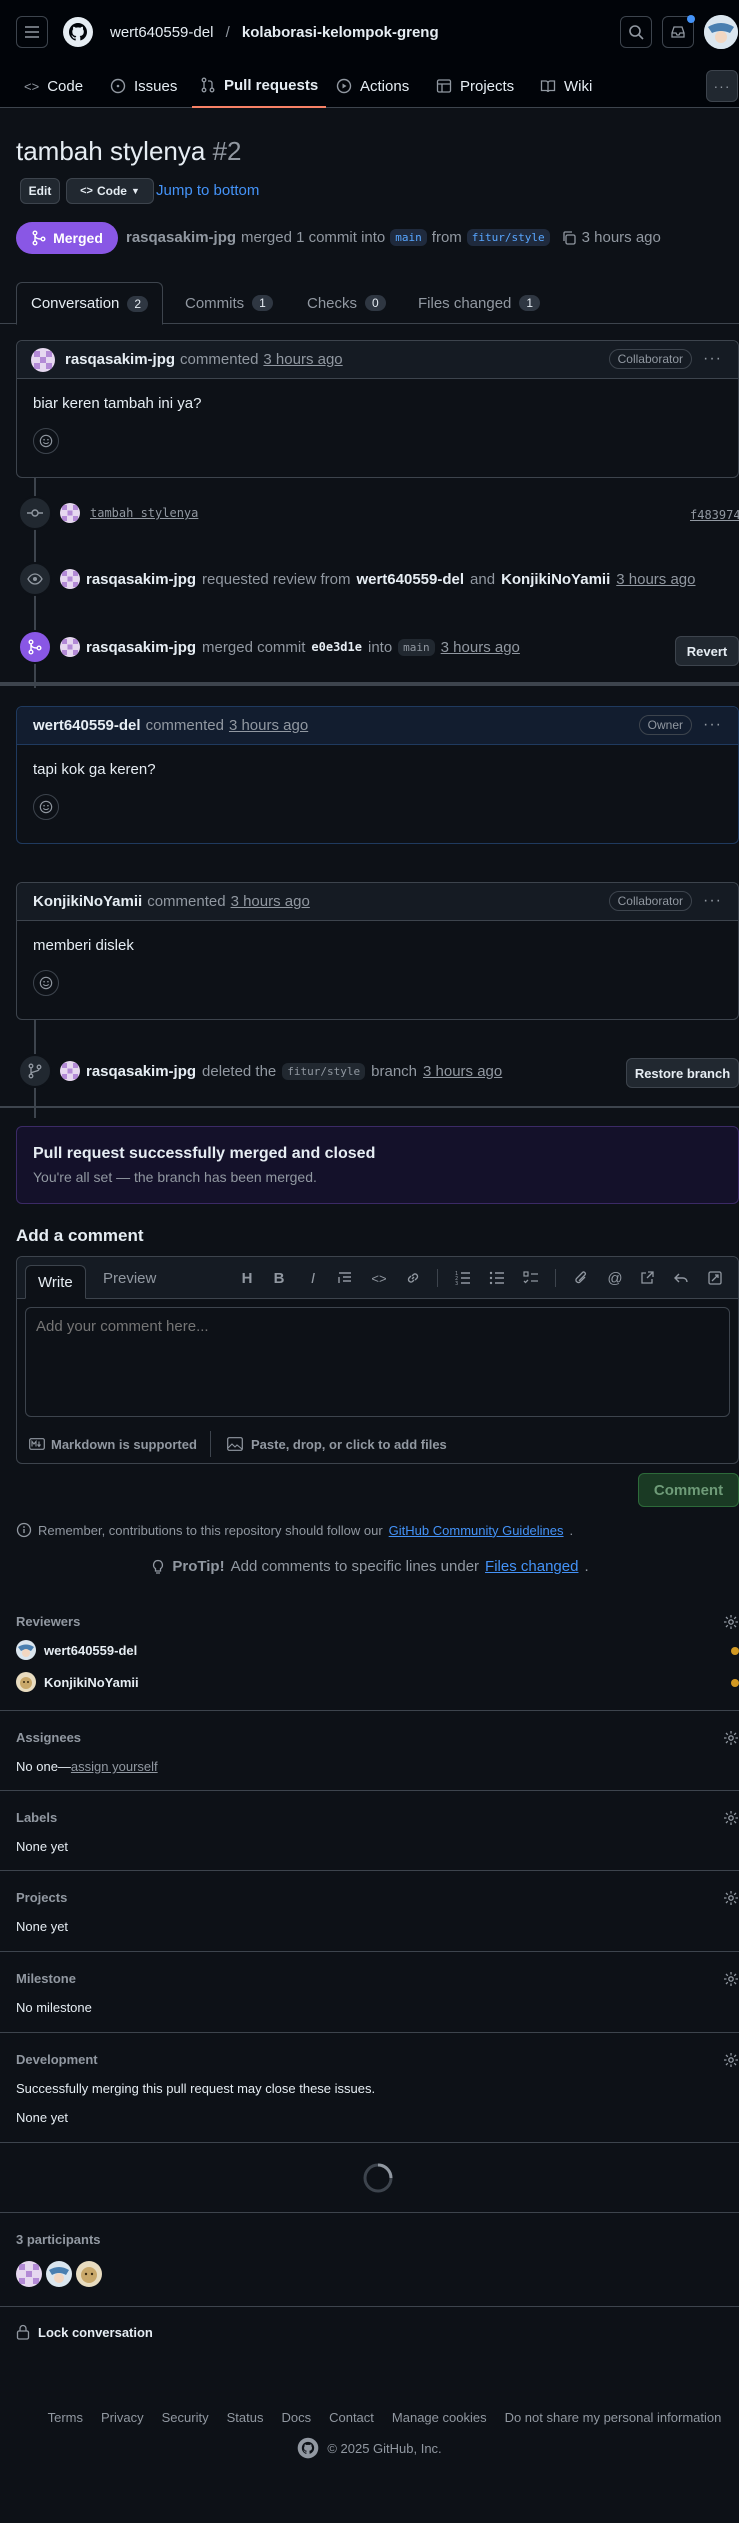 The width and height of the screenshot is (739, 2523). Describe the element at coordinates (569, 238) in the screenshot. I see `copy-icon` at that location.